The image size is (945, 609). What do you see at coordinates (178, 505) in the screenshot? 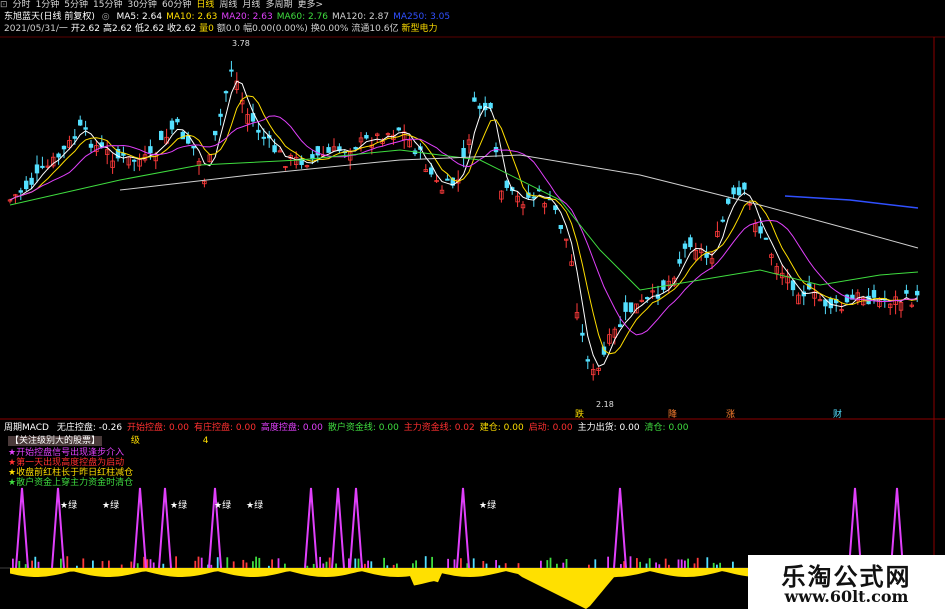
I see `star-label-2: ★绿` at bounding box center [178, 505].